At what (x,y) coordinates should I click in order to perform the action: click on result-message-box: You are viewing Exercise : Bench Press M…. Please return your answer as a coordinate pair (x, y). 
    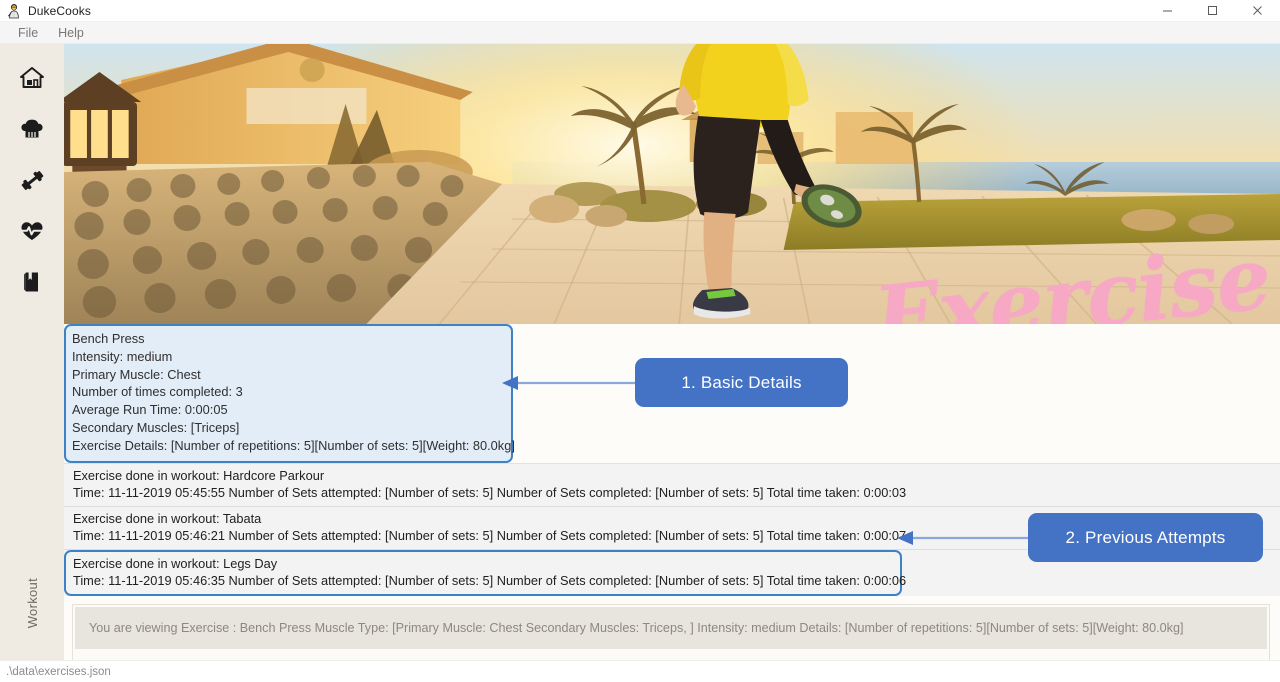
    Looking at the image, I should click on (671, 627).